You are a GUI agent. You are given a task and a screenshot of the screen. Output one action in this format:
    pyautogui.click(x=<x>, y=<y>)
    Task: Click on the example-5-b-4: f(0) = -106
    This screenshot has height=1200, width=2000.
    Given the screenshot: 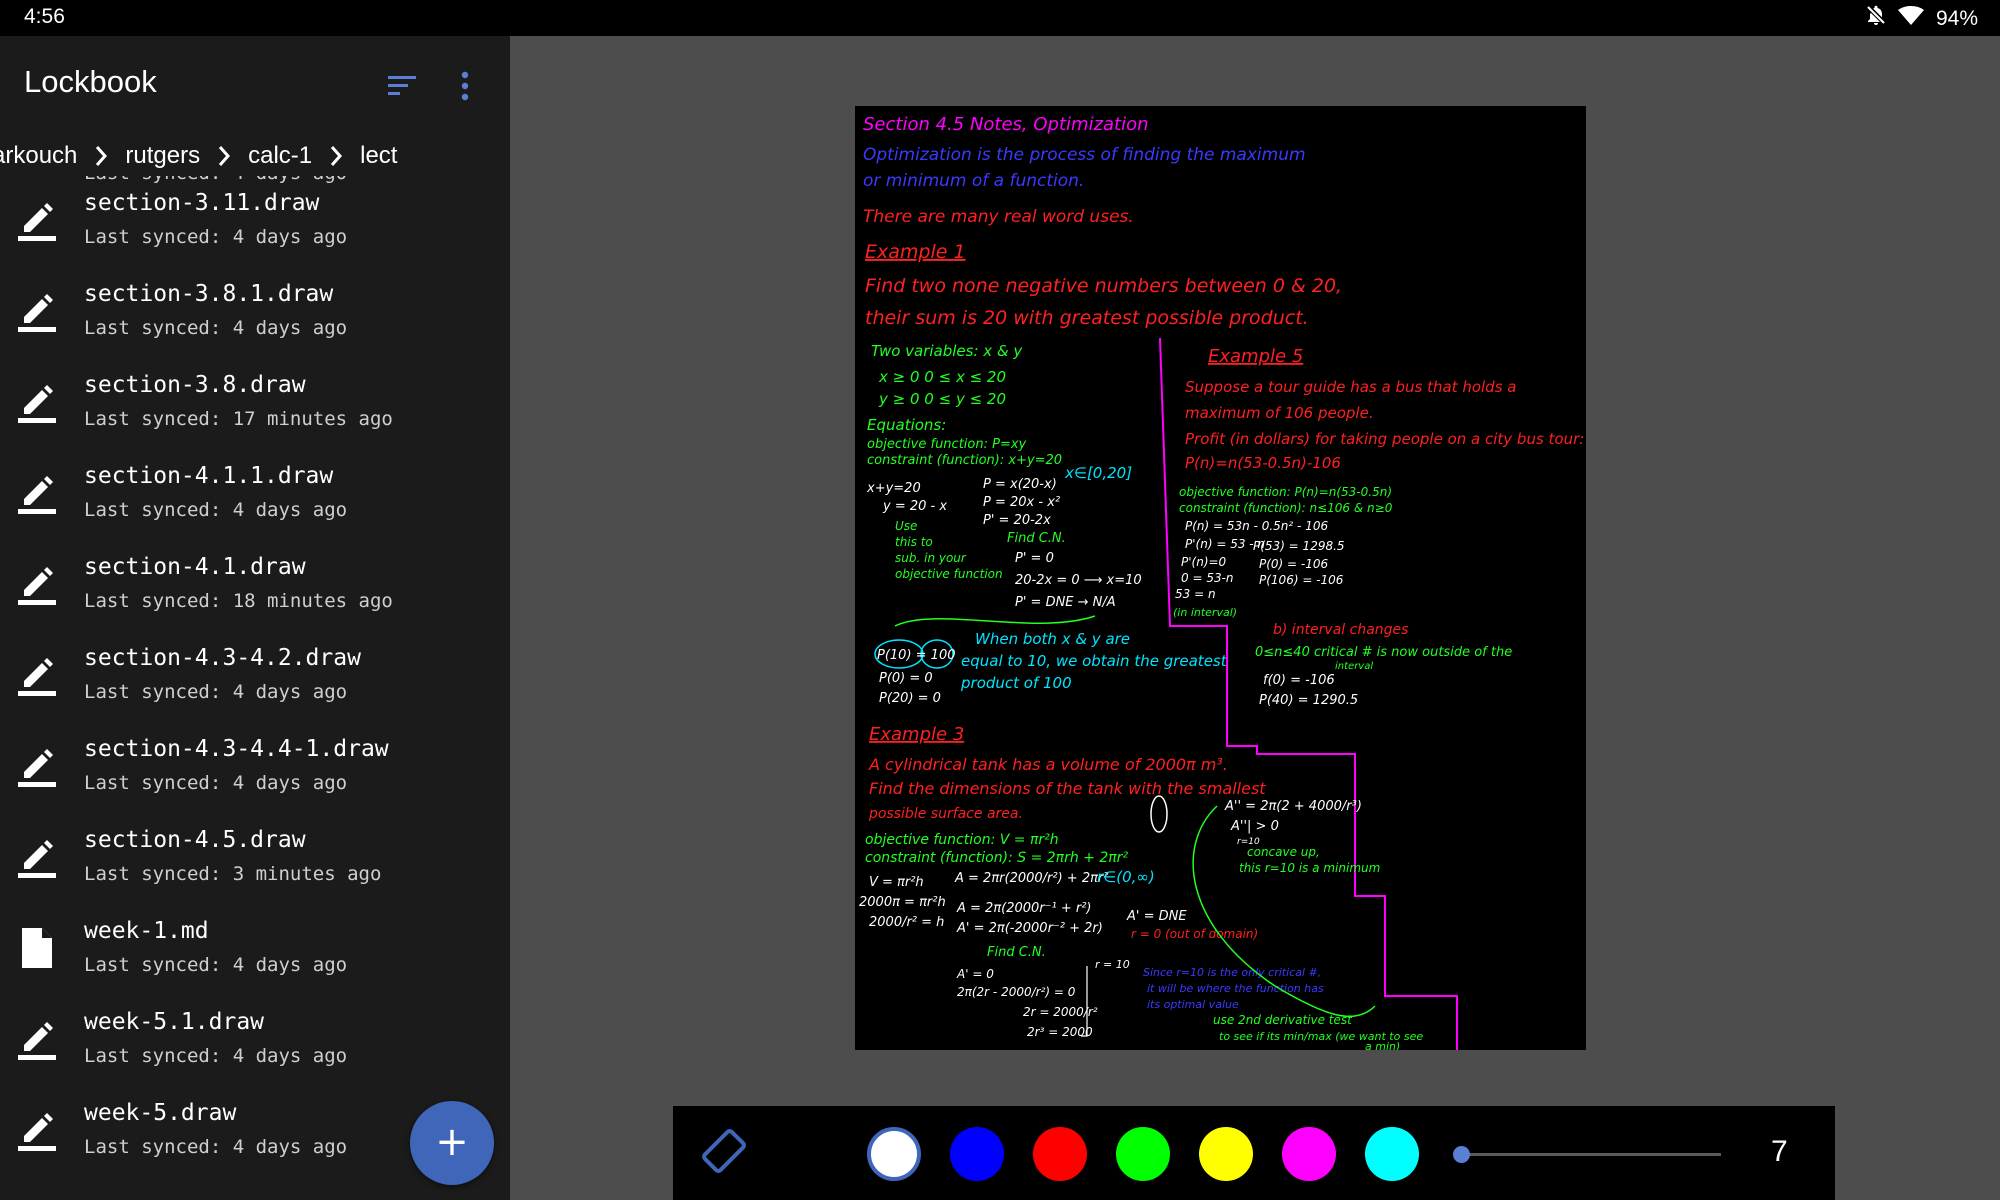 What is the action you would take?
    pyautogui.click(x=1299, y=680)
    